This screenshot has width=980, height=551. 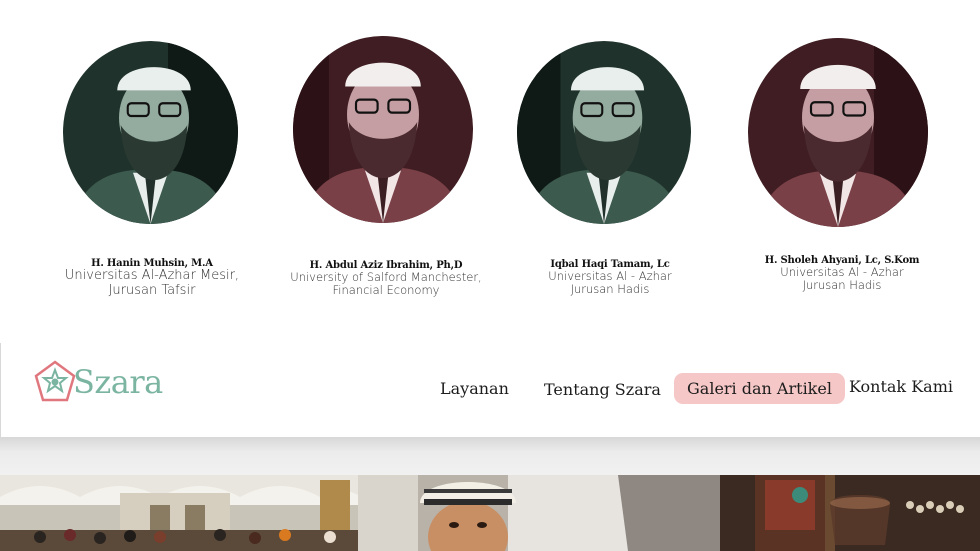 I want to click on nav-layanan: Layanan, so click(x=474, y=388).